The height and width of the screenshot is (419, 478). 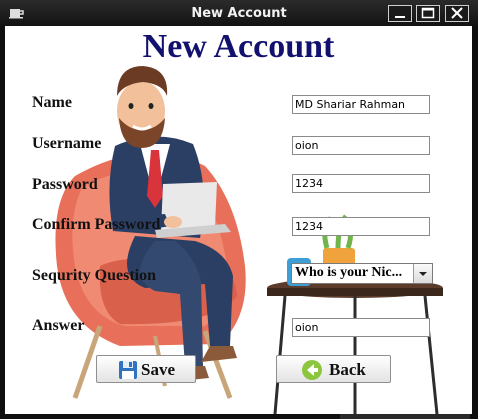 What do you see at coordinates (312, 370) in the screenshot?
I see `back-arrow-icon` at bounding box center [312, 370].